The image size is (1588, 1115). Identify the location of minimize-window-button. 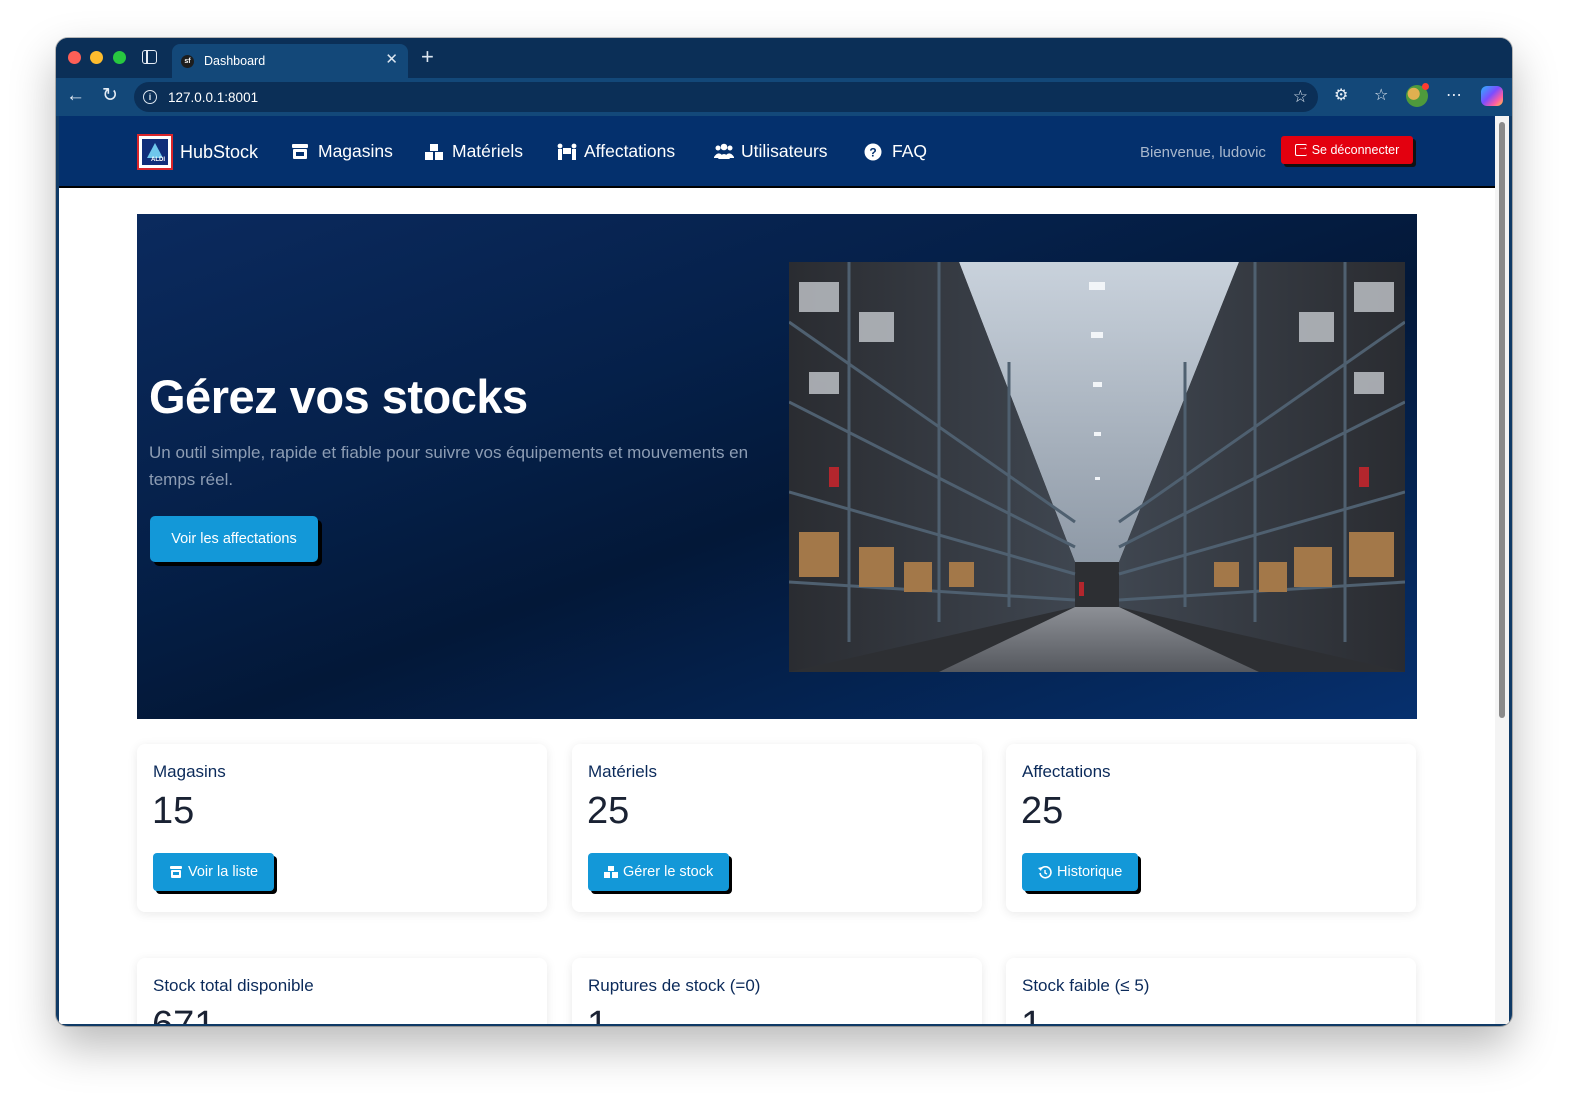
(96, 57).